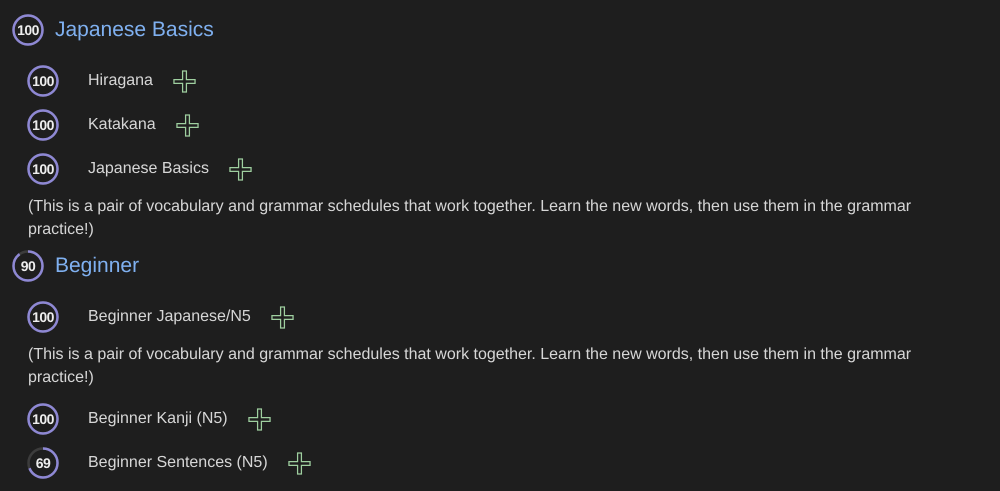 The width and height of the screenshot is (1000, 491). Describe the element at coordinates (120, 81) in the screenshot. I see `course-link: Hiragana` at that location.